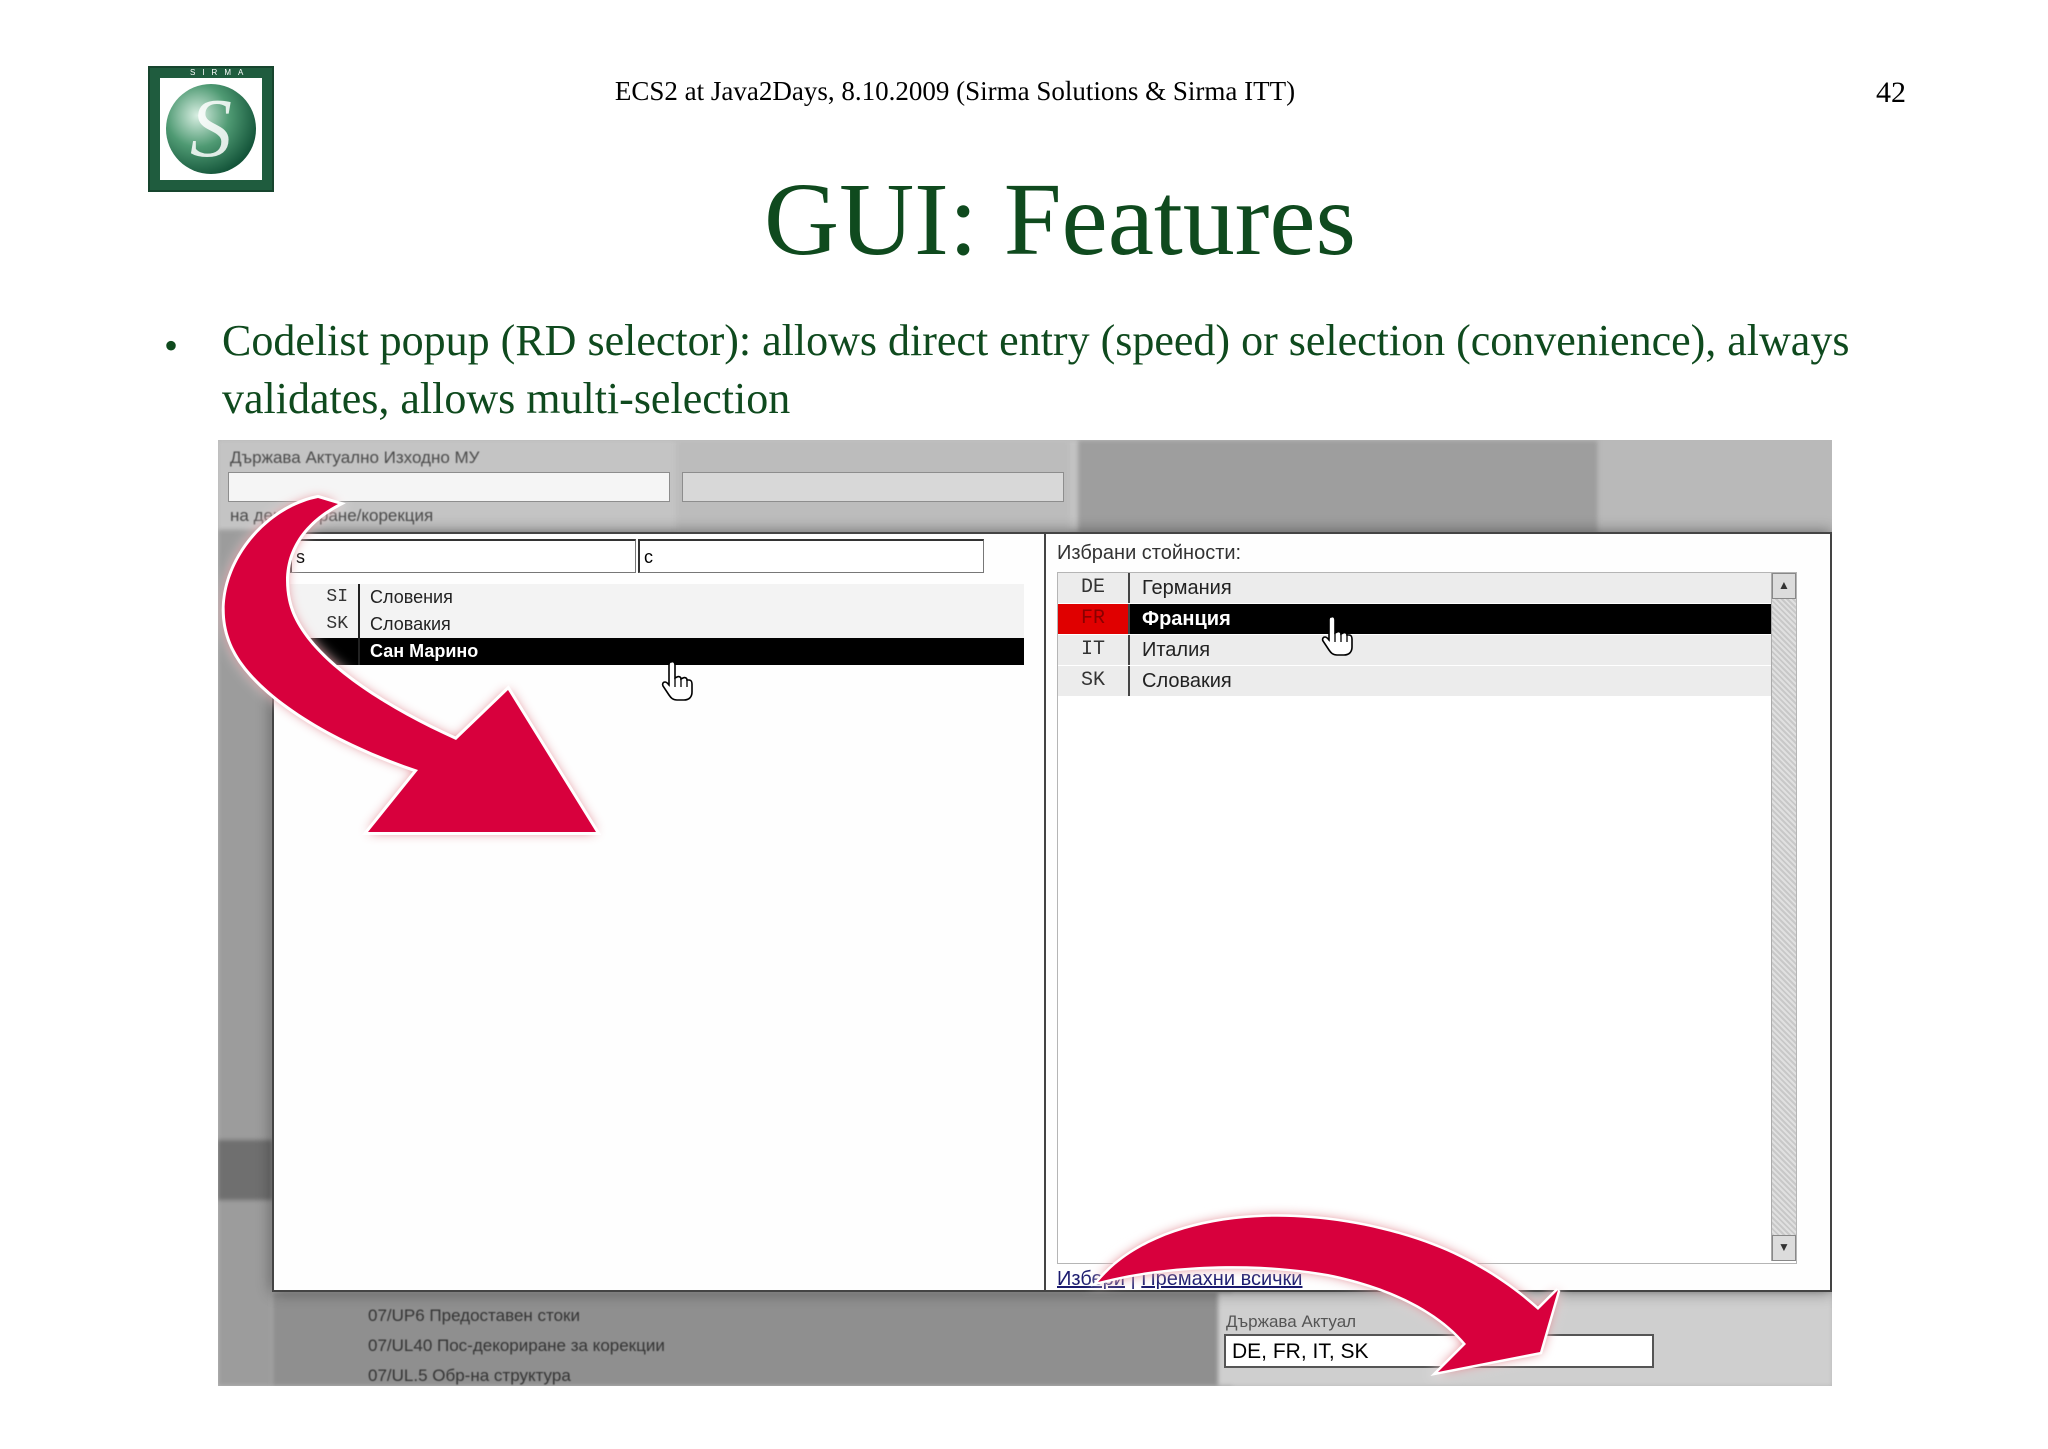  I want to click on selected-values-label: Избрани стойности:, so click(1149, 553).